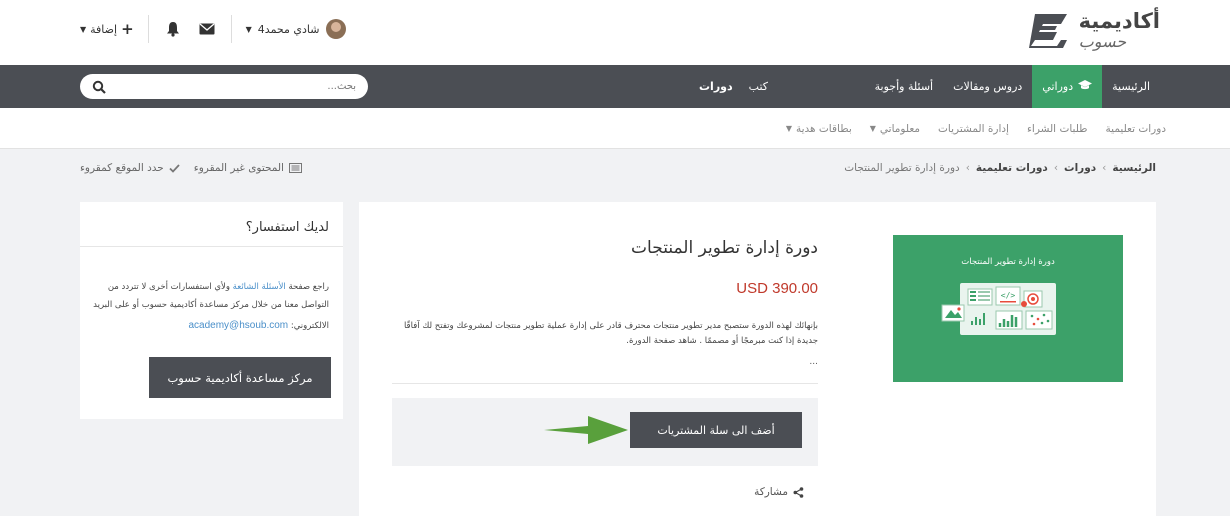  Describe the element at coordinates (235, 86) in the screenshot. I see `search-input` at that location.